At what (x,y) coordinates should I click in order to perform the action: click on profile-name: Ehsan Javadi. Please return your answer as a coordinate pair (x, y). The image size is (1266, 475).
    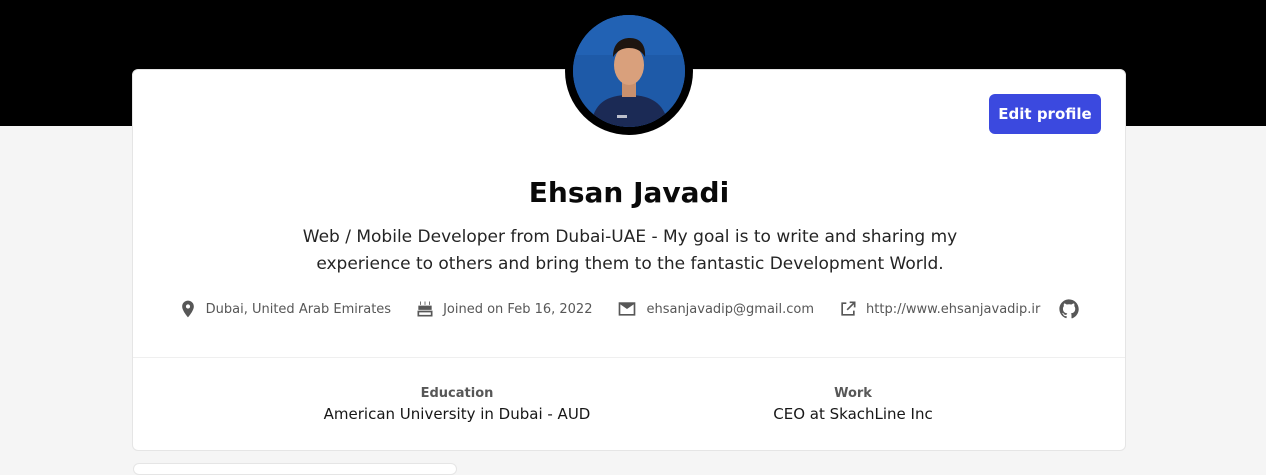
    Looking at the image, I should click on (629, 192).